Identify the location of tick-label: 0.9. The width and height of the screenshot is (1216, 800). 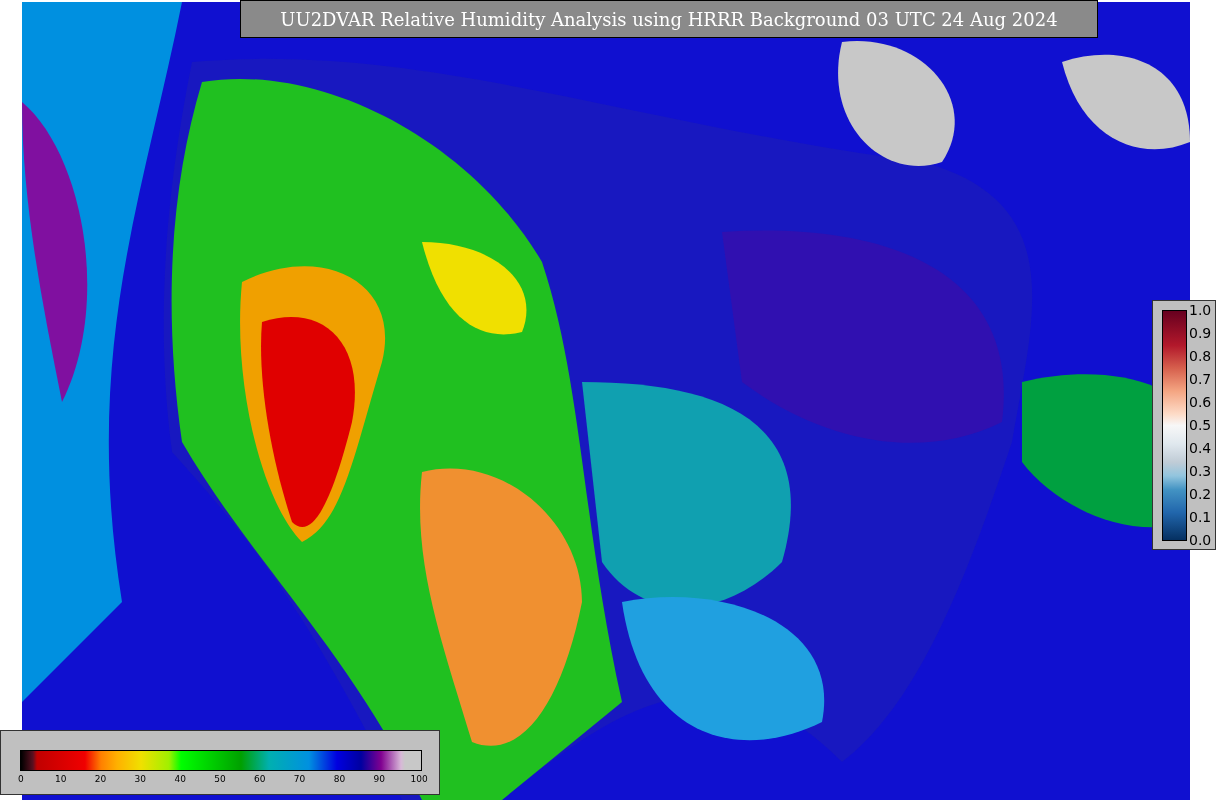
(1200, 333).